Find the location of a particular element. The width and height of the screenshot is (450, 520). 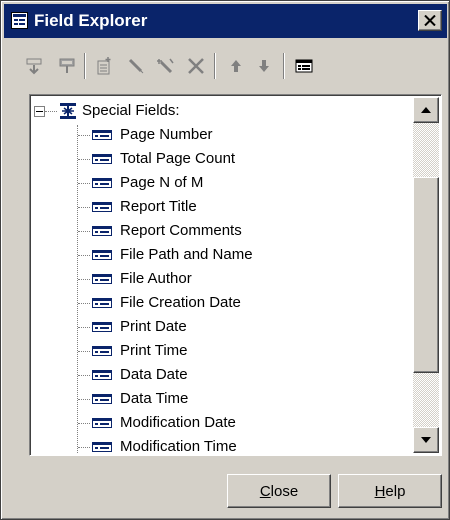

tree-item: Print Time is located at coordinates (221, 351).